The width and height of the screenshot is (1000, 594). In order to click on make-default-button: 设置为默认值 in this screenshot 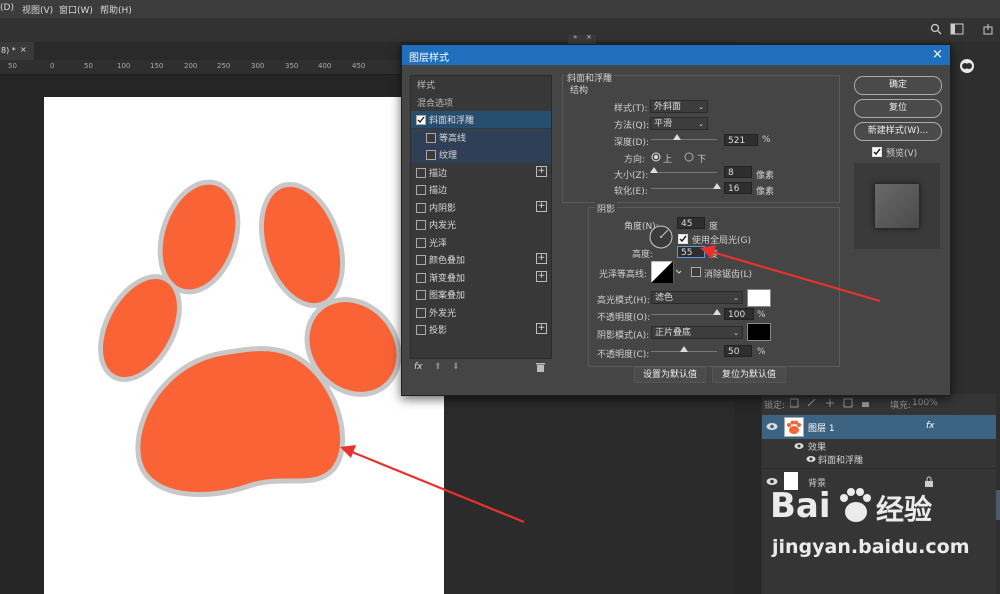, I will do `click(670, 375)`.